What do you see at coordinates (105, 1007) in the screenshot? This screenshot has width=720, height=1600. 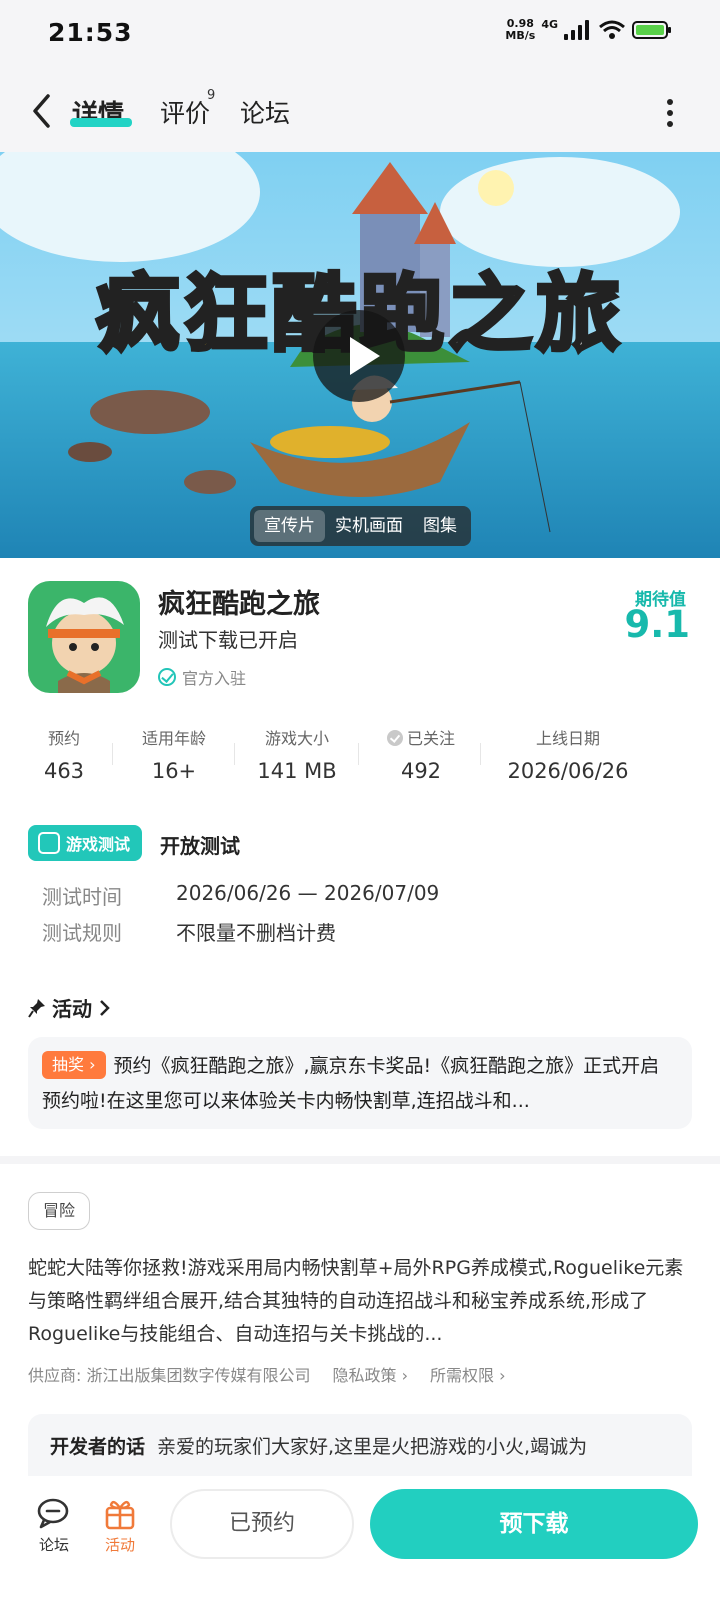 I see `chevron-right-icon` at bounding box center [105, 1007].